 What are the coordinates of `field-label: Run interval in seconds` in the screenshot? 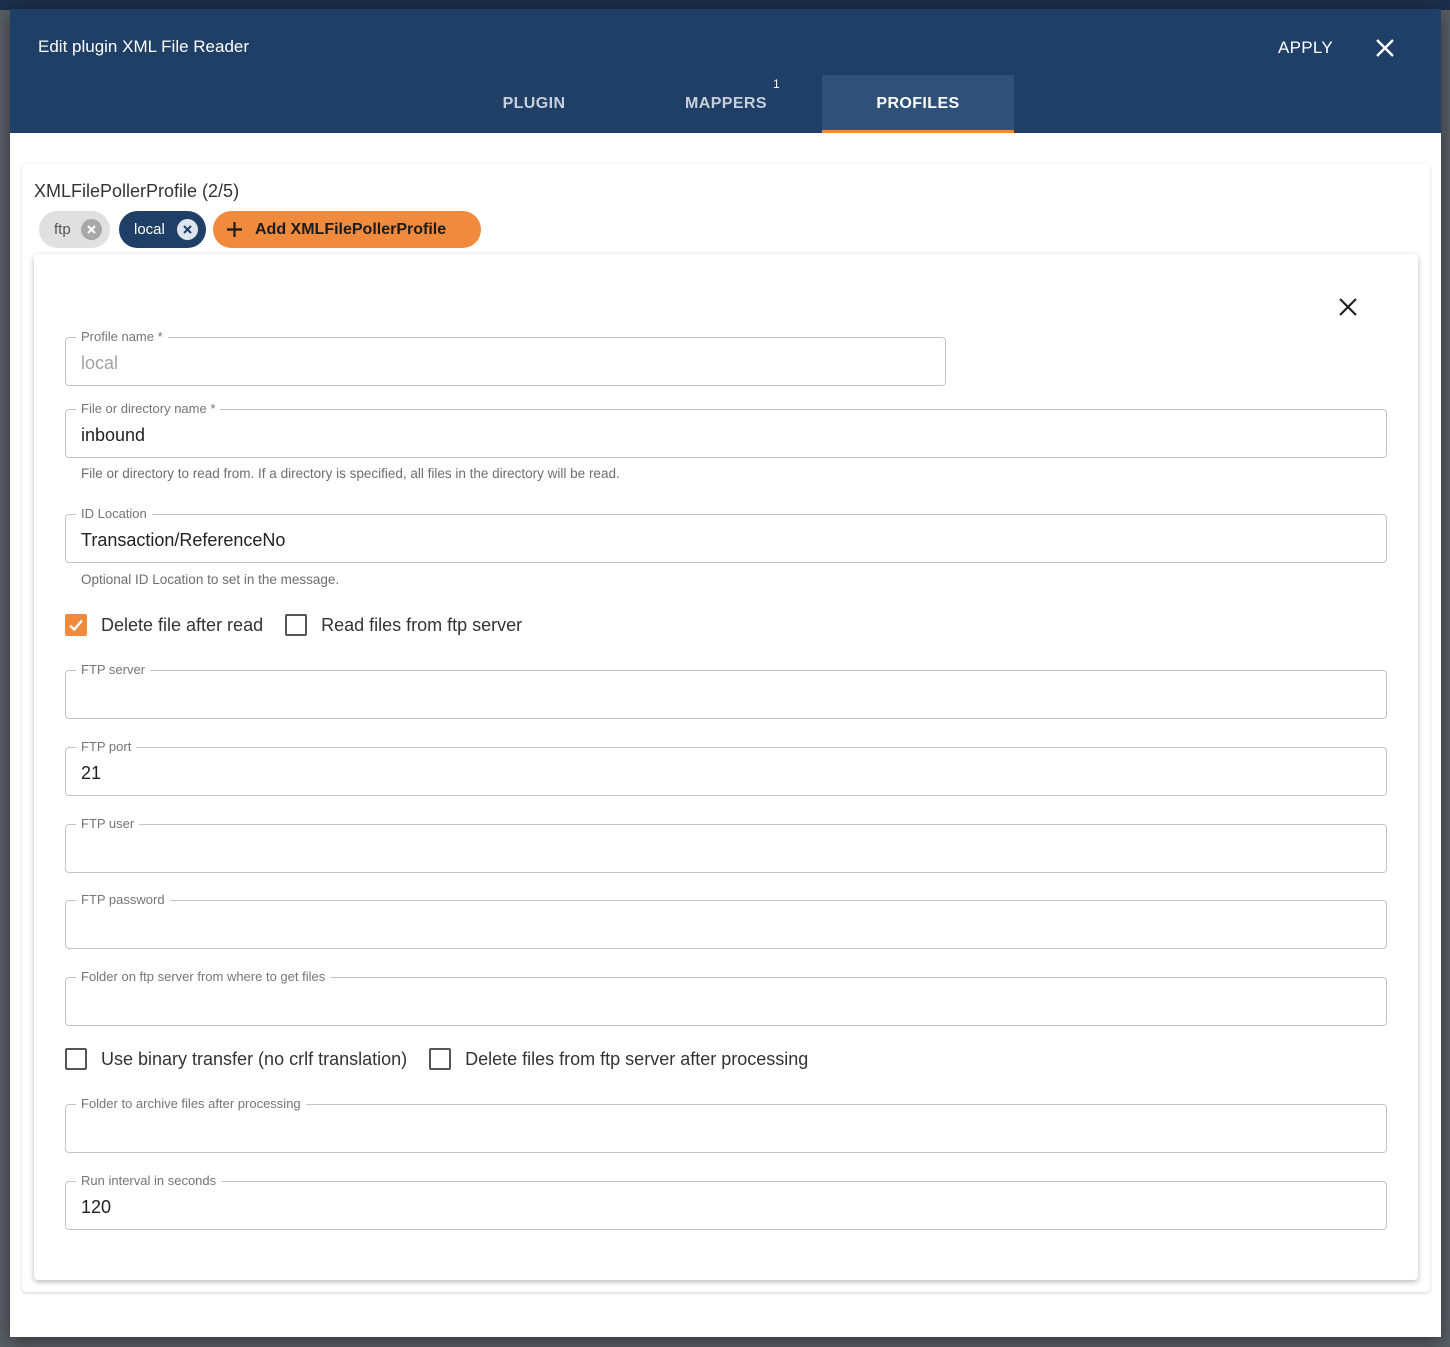 It's located at (149, 1180).